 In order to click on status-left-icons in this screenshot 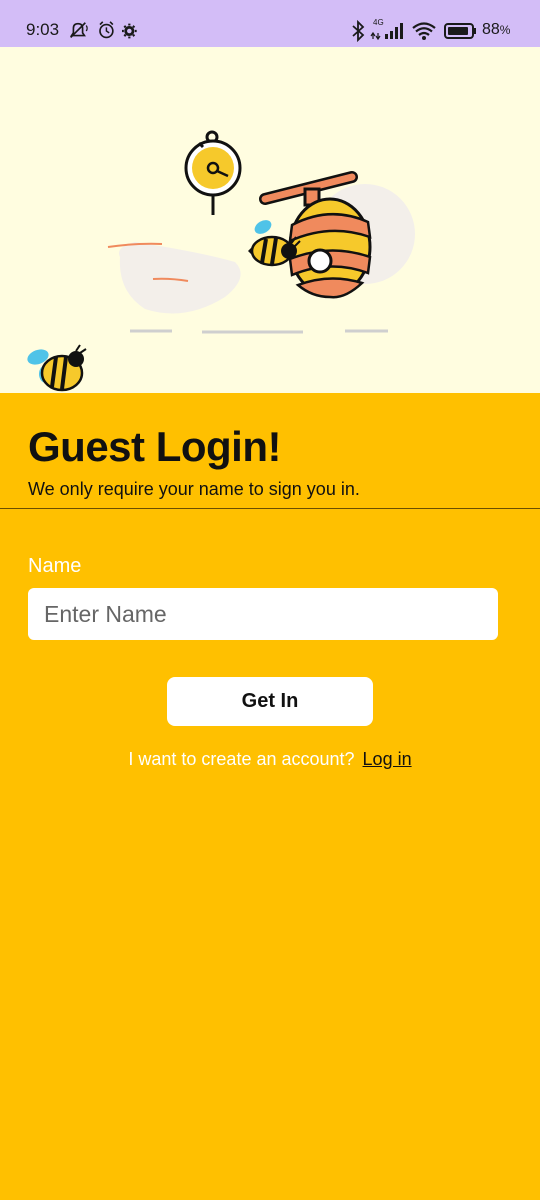, I will do `click(103, 30)`.